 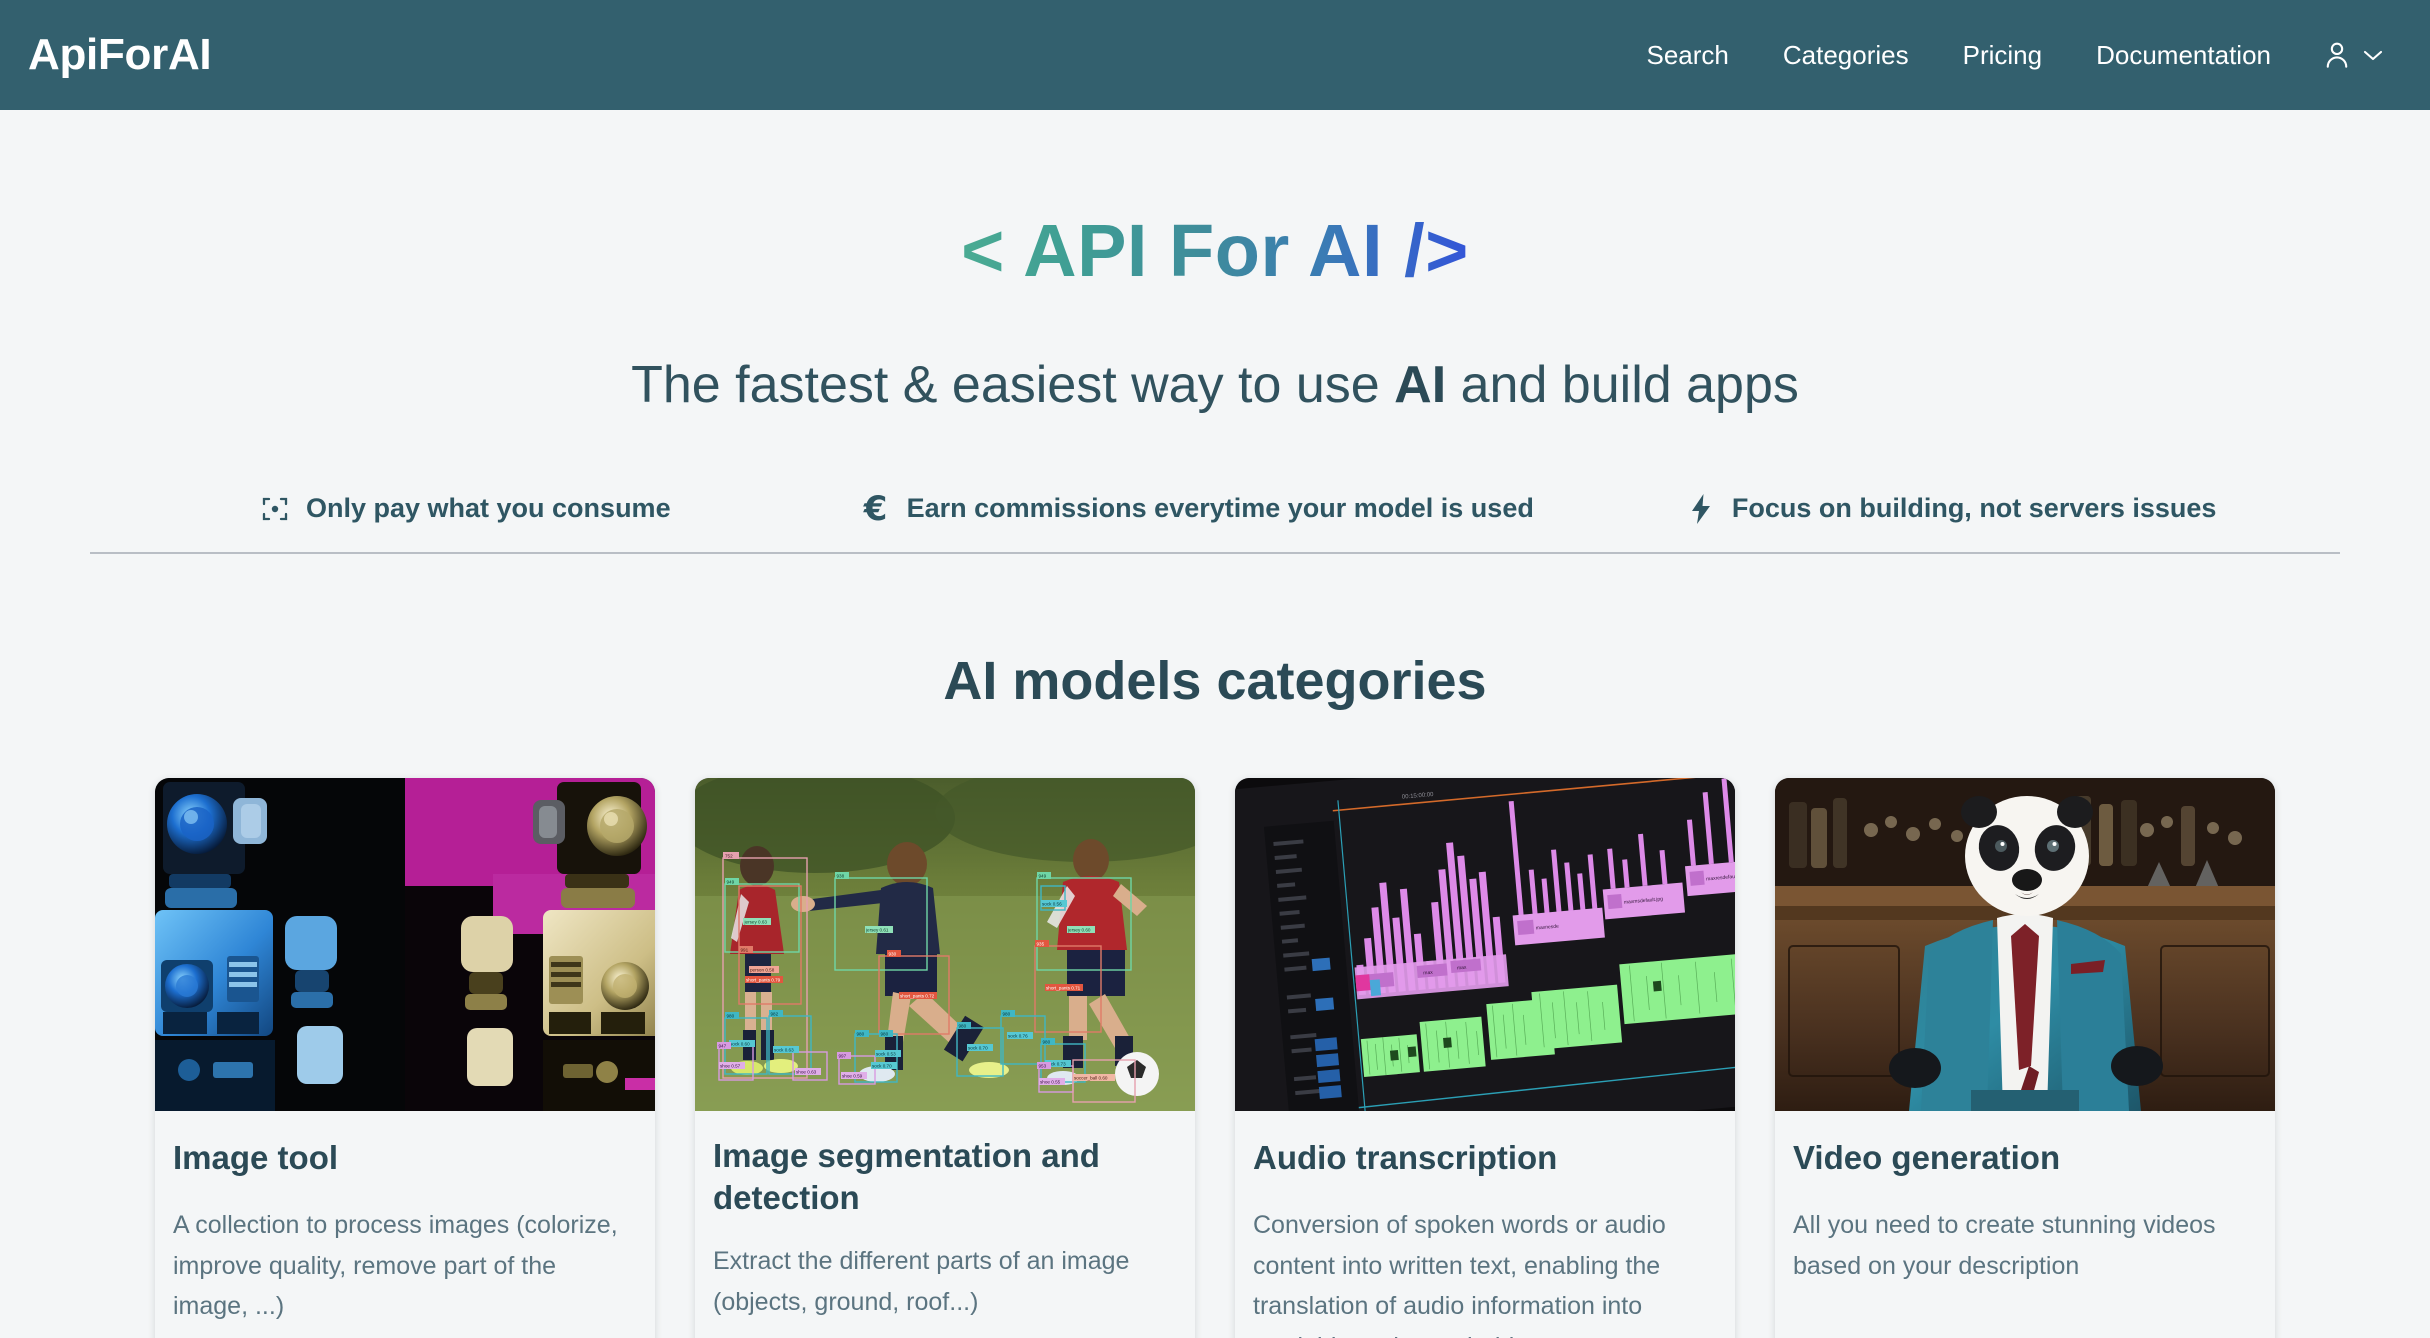 What do you see at coordinates (256, 1157) in the screenshot?
I see `card-title: Image tool` at bounding box center [256, 1157].